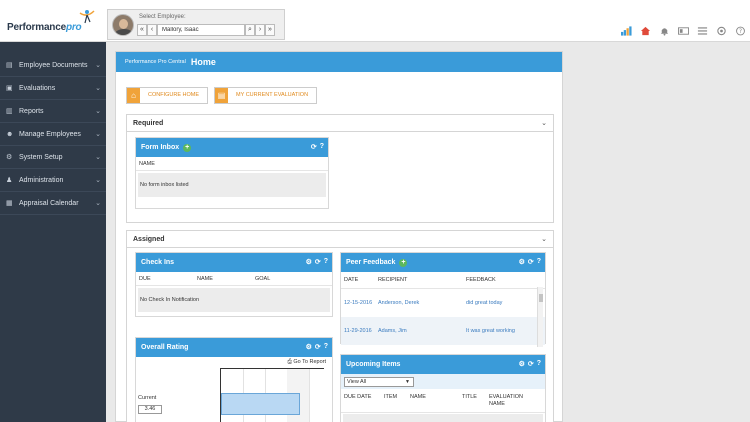 This screenshot has width=750, height=422. What do you see at coordinates (147, 398) in the screenshot?
I see `current-rating-label: Current` at bounding box center [147, 398].